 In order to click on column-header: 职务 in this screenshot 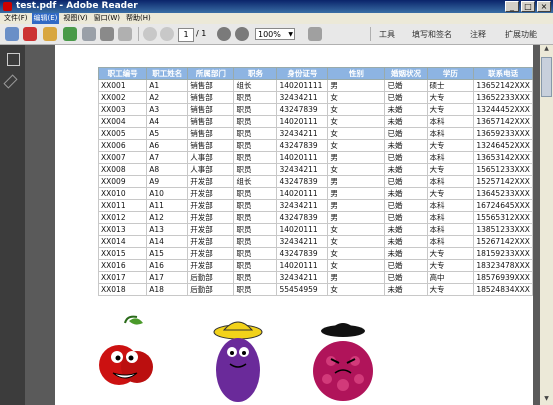, I will do `click(255, 73)`.